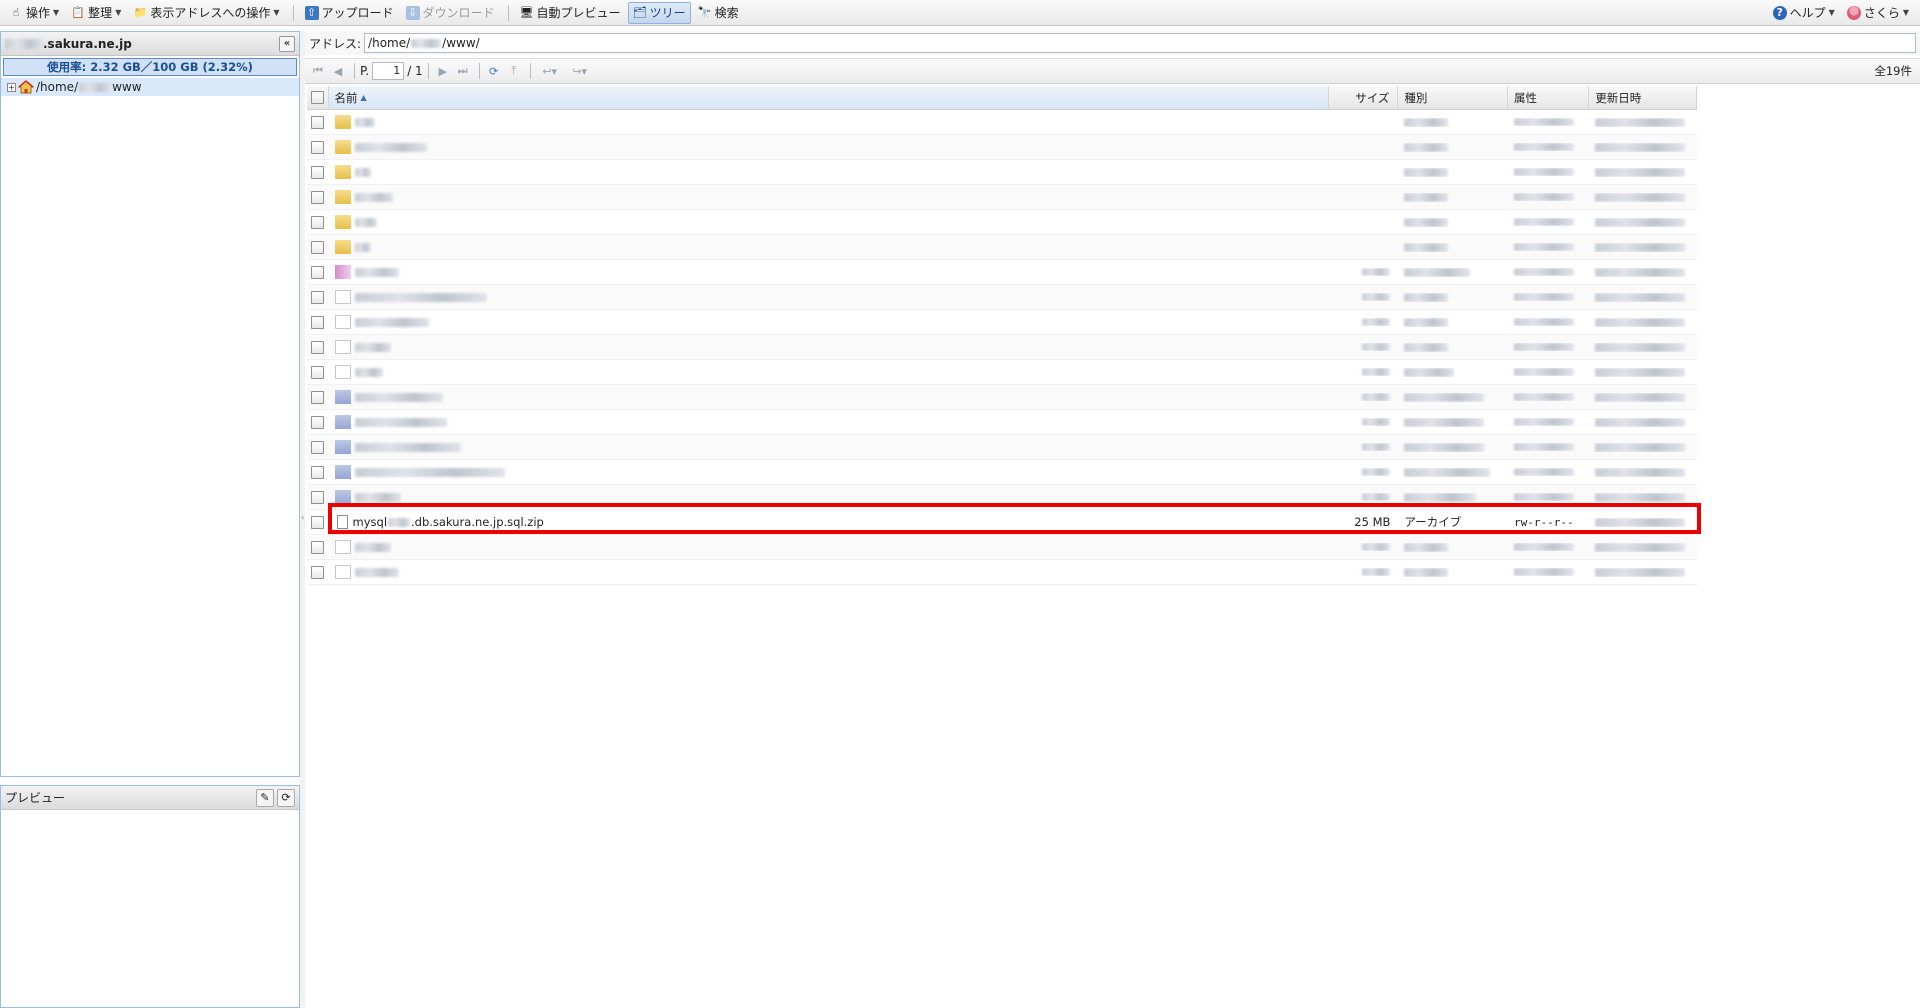 This screenshot has width=1920, height=1008. I want to click on file-name-cell: mysql .db.sakura.ne.jp.sql.zip, so click(829, 522).